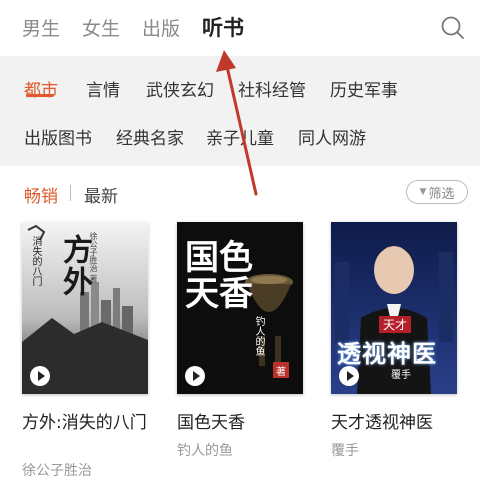 The image size is (480, 490). I want to click on book-cover: 国色天香 钓人的鱼 著, so click(240, 308).